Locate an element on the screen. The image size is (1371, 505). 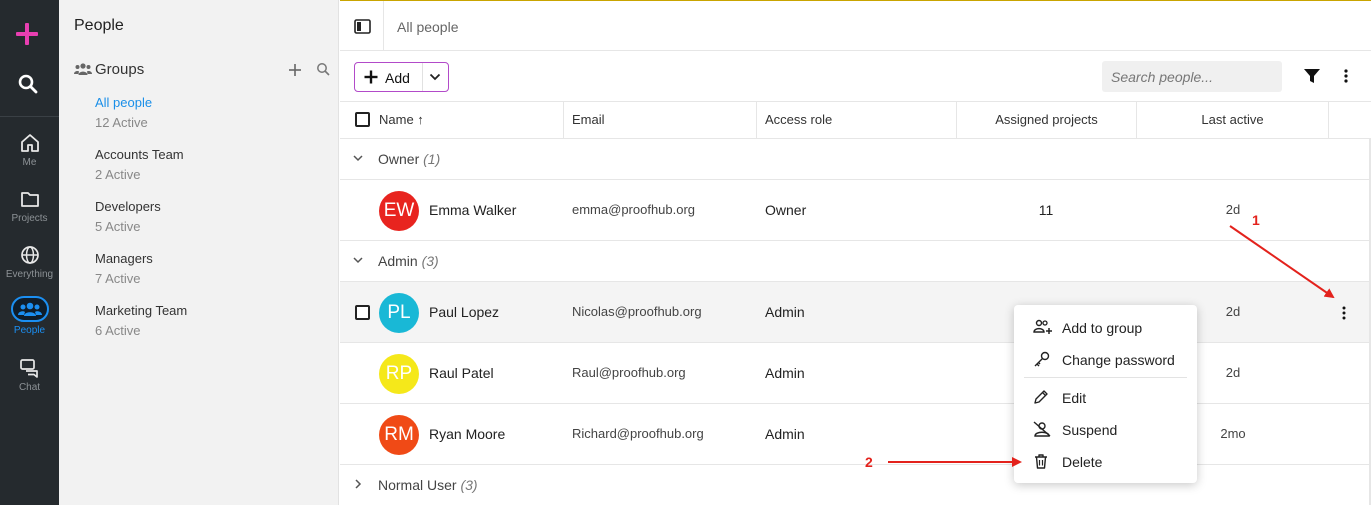
rail-item-people: People is located at coordinates (29, 322).